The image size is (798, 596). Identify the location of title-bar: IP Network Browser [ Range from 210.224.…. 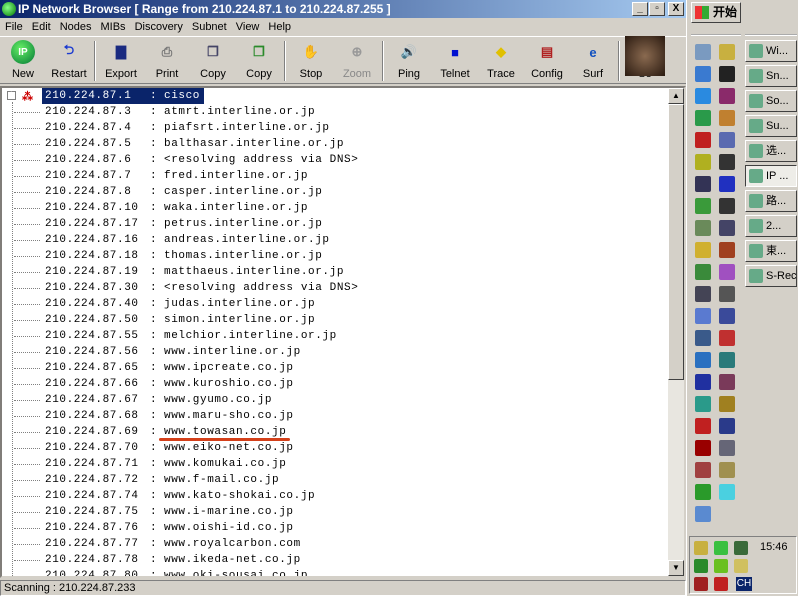
(343, 9).